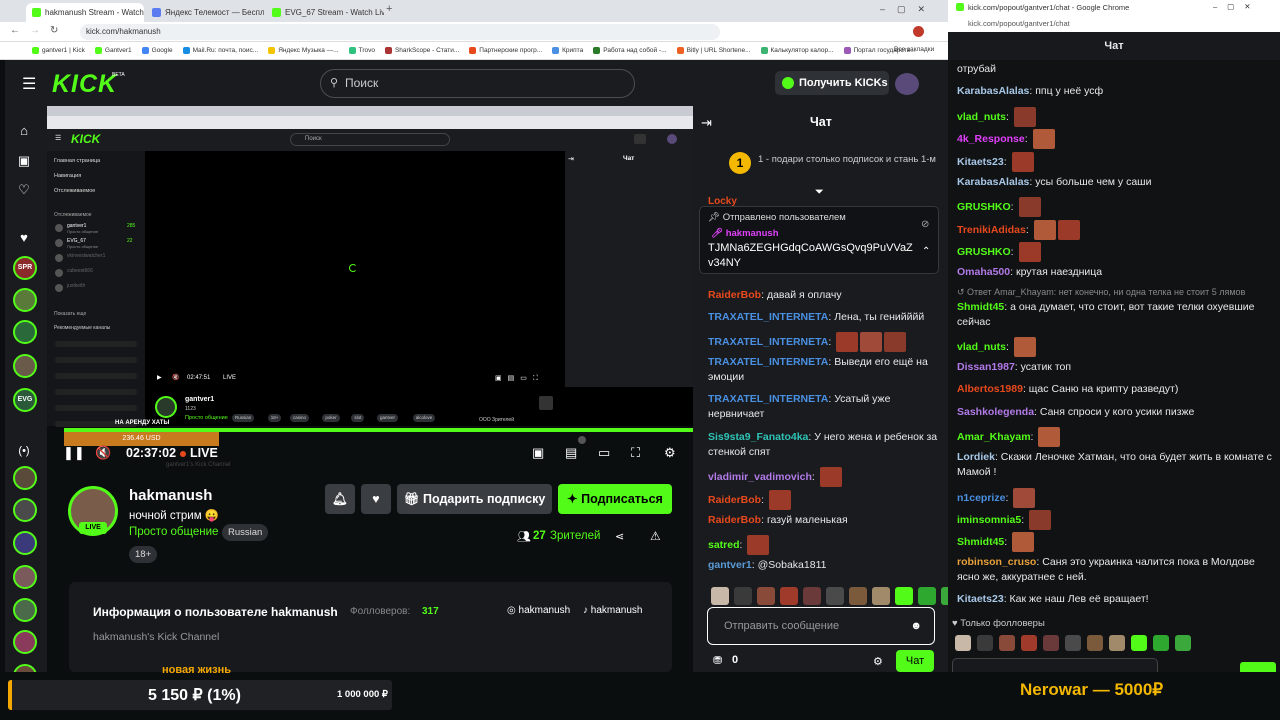 This screenshot has height=720, width=1280. Describe the element at coordinates (832, 83) in the screenshot. I see `get-kicks-button: Получить KICKs` at that location.